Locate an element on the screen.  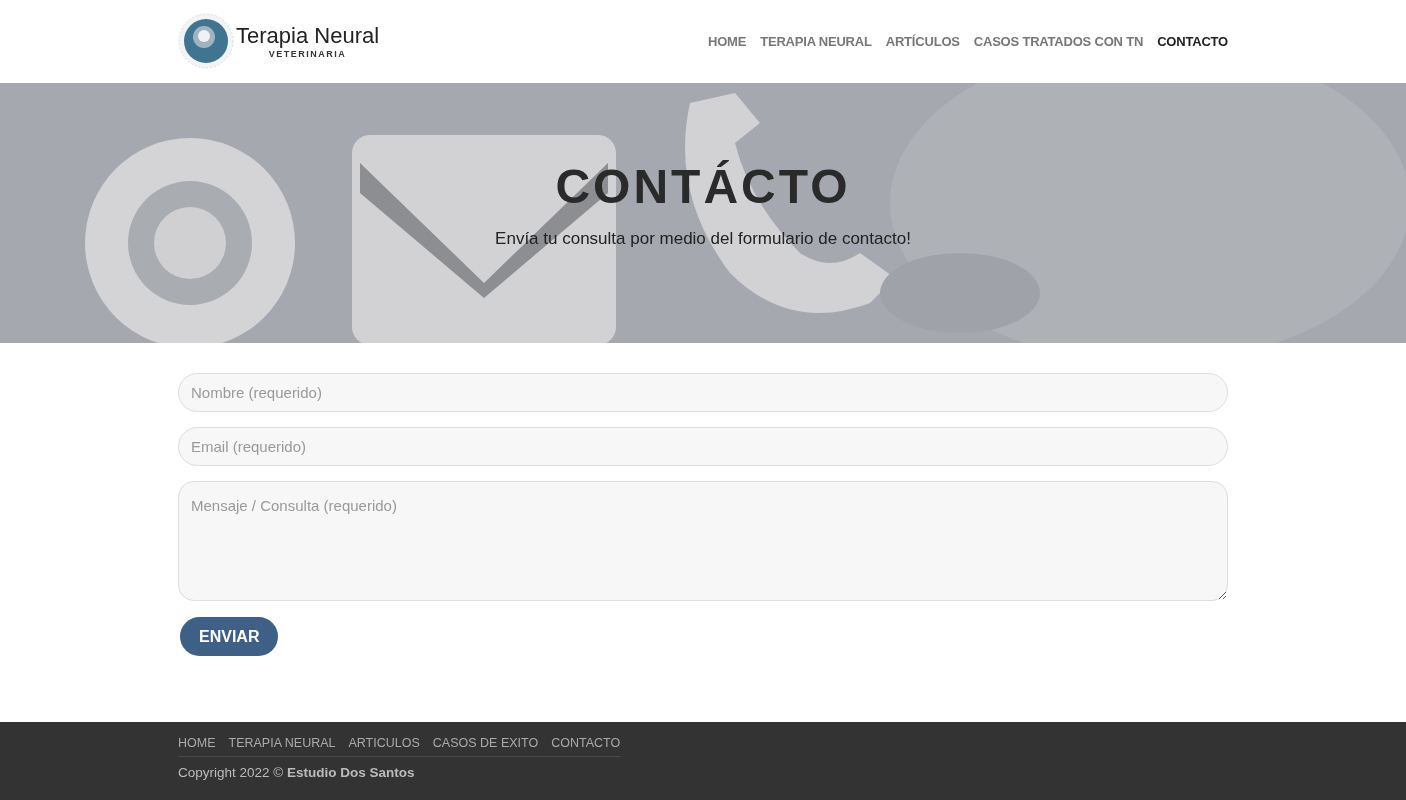
footer-link: HOME is located at coordinates (197, 743).